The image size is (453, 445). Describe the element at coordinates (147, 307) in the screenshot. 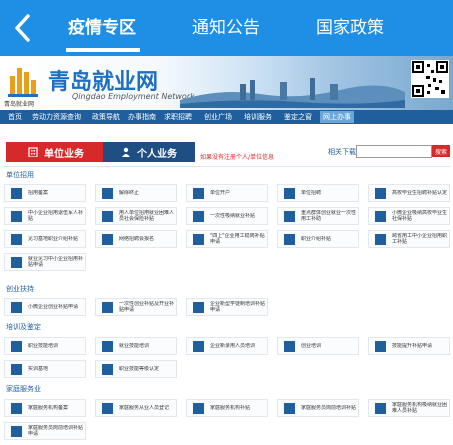

I see `service-card-label: 一次性创业补贴及开业补贴申请` at that location.